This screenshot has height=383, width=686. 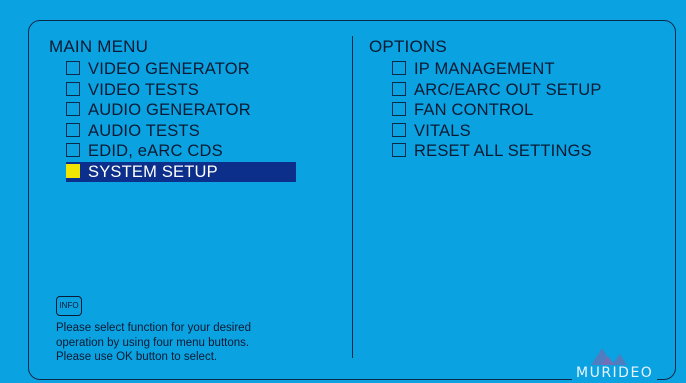 I want to click on option-ip-management: IP MANAGEMENT, so click(x=512, y=69).